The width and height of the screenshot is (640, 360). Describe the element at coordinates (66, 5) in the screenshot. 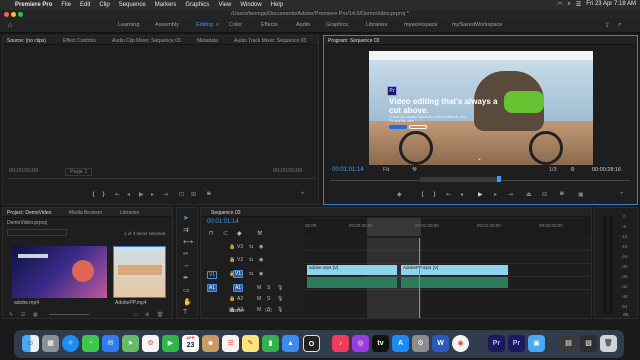

I see `menu-file: File` at that location.